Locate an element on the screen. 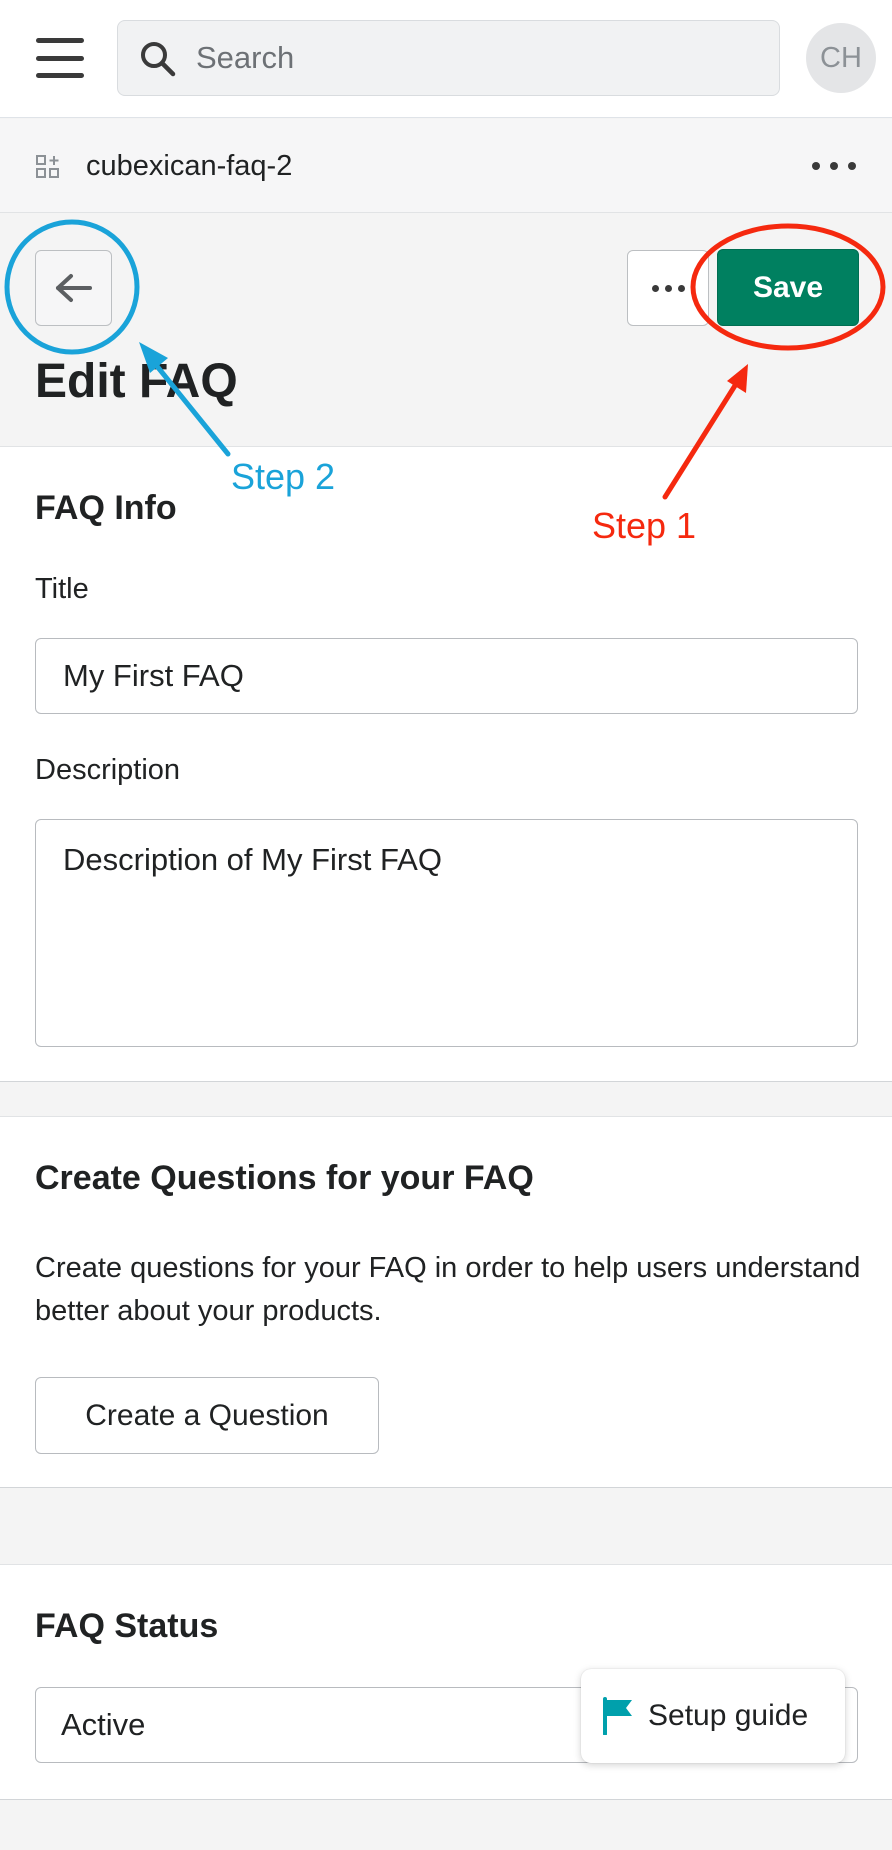 This screenshot has height=1850, width=892. flag-icon is located at coordinates (617, 1716).